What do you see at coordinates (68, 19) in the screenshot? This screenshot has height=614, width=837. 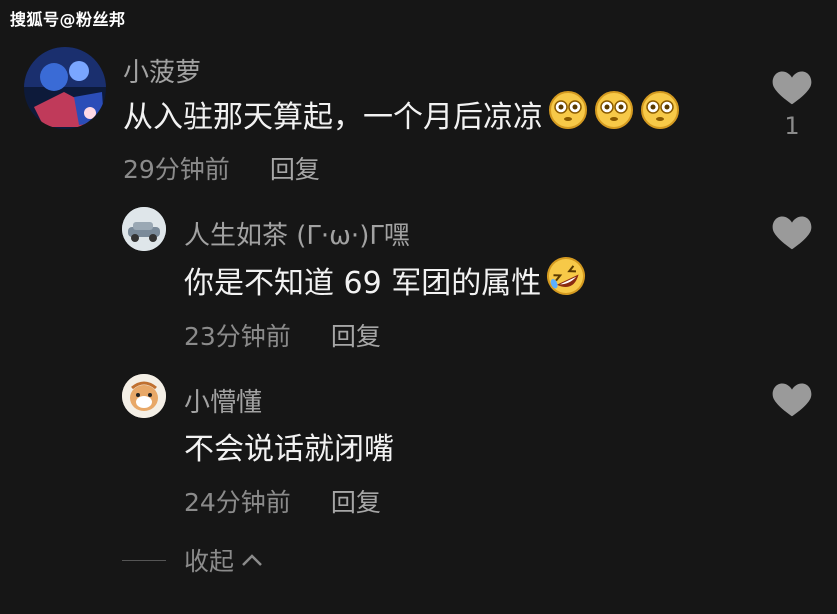 I see `watermark: 搜狐号@粉丝邦` at bounding box center [68, 19].